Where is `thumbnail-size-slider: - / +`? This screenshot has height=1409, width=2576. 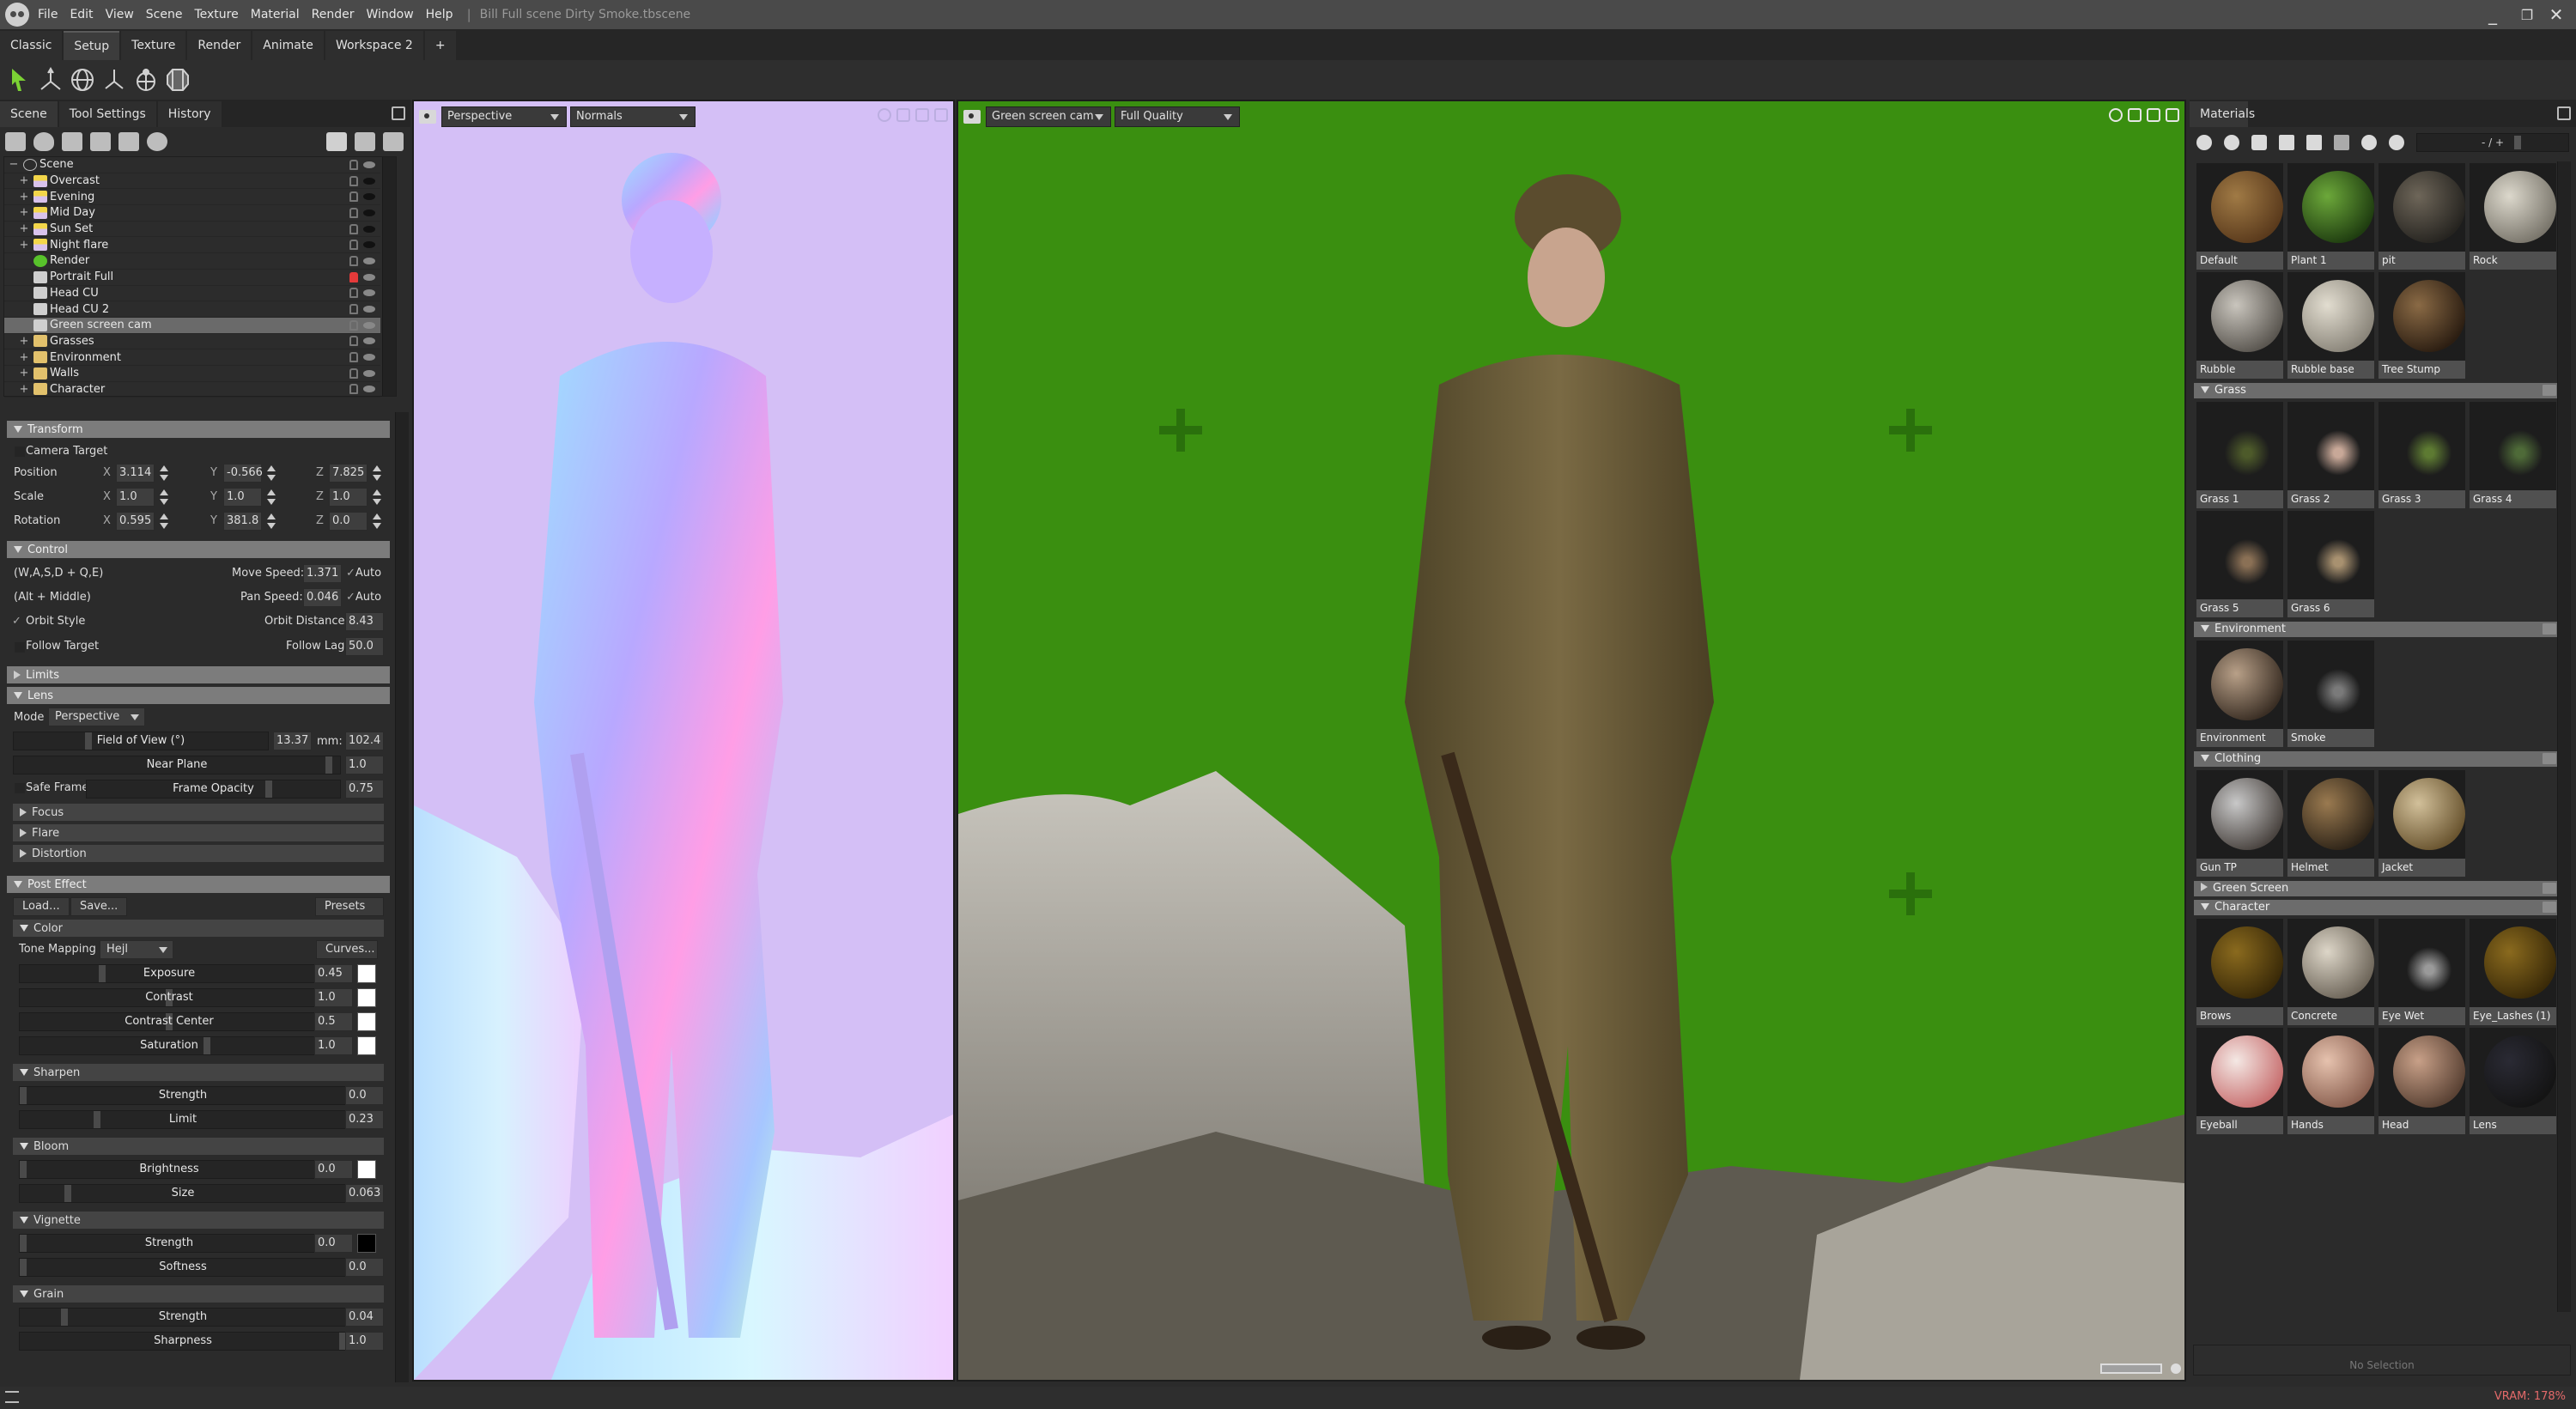 thumbnail-size-slider: - / + is located at coordinates (2492, 142).